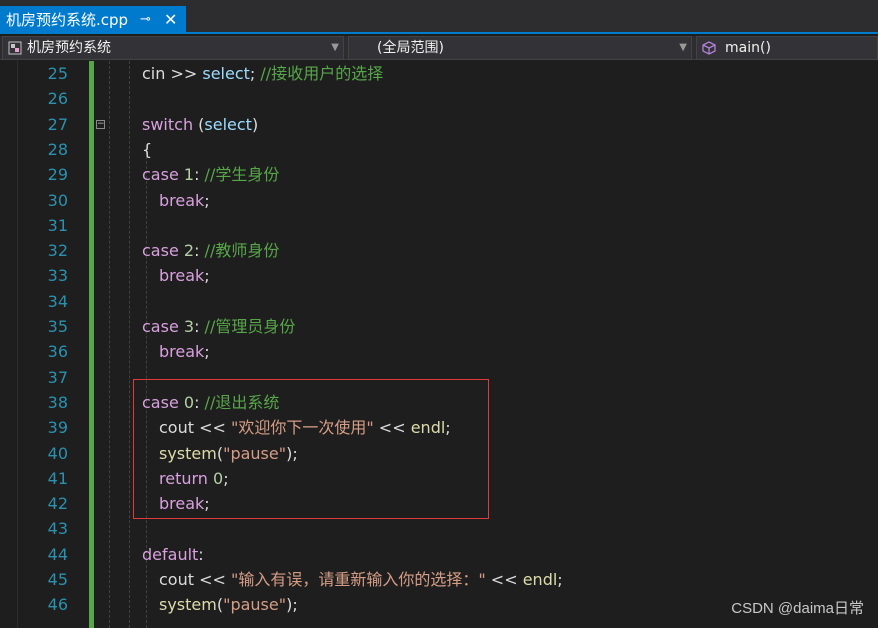 This screenshot has height=628, width=878. What do you see at coordinates (57, 605) in the screenshot?
I see `line-number: 46` at bounding box center [57, 605].